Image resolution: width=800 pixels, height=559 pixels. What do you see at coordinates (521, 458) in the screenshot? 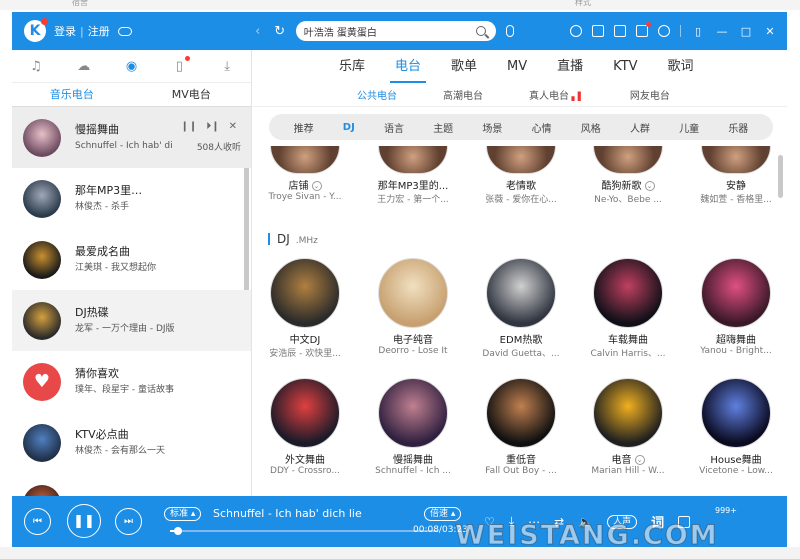
I see `station-card-name: 重低音` at bounding box center [521, 458].